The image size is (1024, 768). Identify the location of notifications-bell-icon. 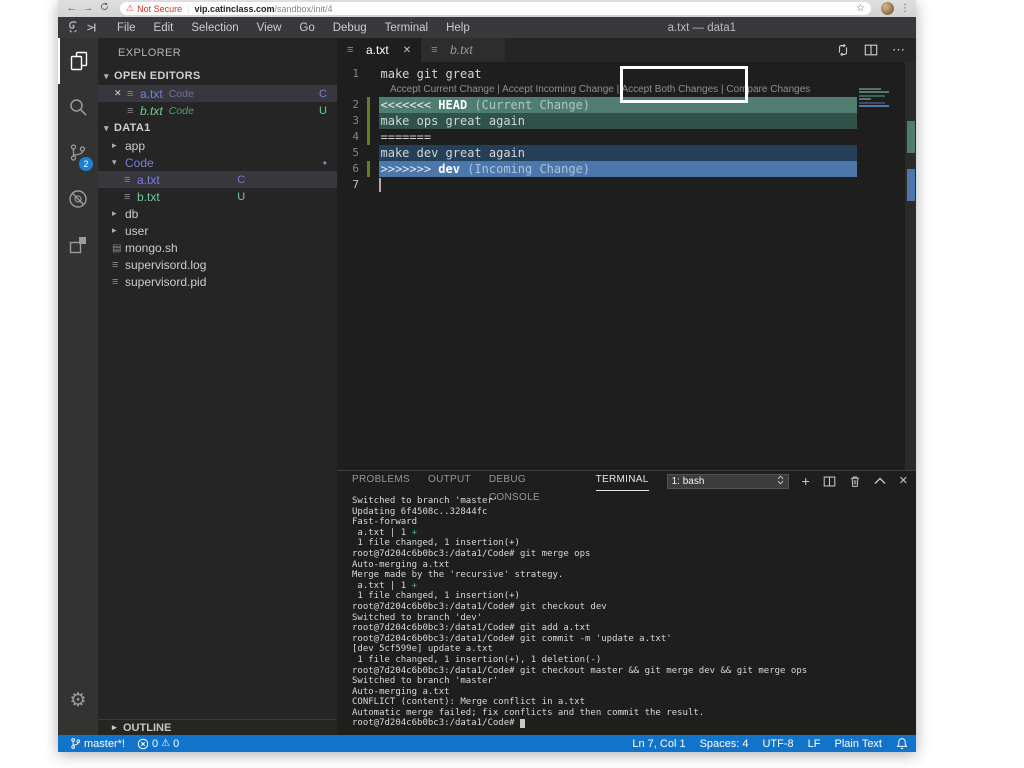
(902, 743).